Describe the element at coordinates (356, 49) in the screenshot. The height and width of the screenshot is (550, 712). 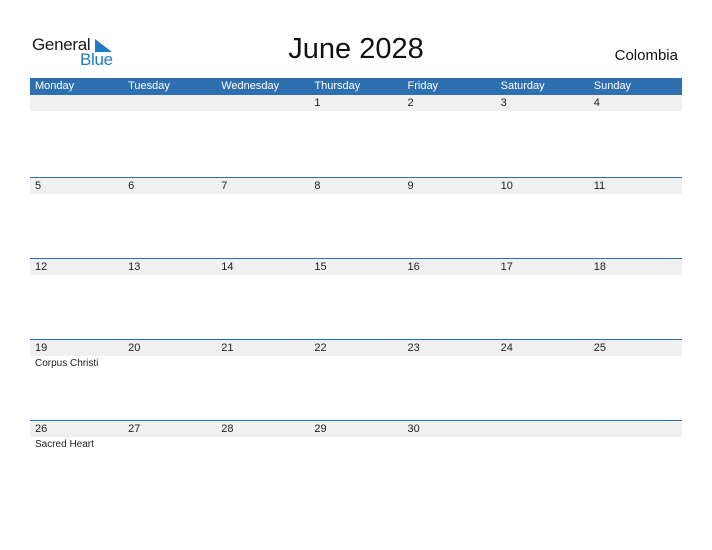
I see `page-title: June 2028` at that location.